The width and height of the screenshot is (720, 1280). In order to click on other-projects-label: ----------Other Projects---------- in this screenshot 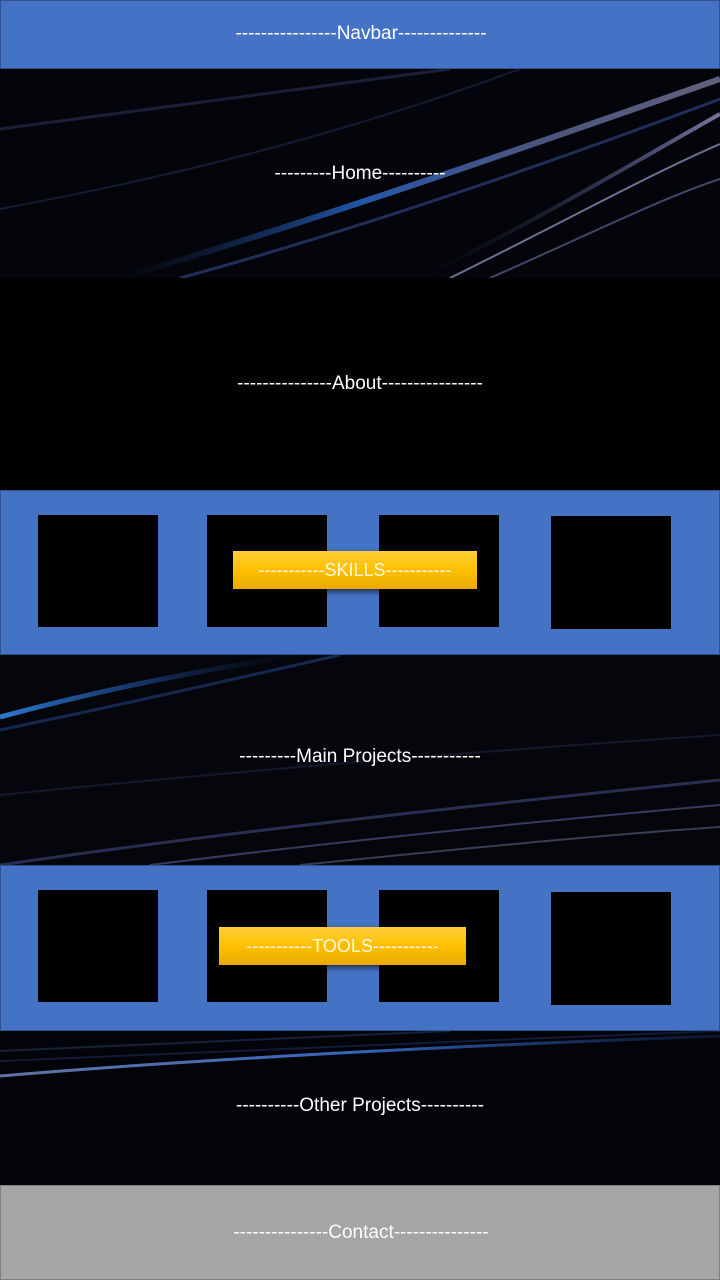, I will do `click(360, 1105)`.